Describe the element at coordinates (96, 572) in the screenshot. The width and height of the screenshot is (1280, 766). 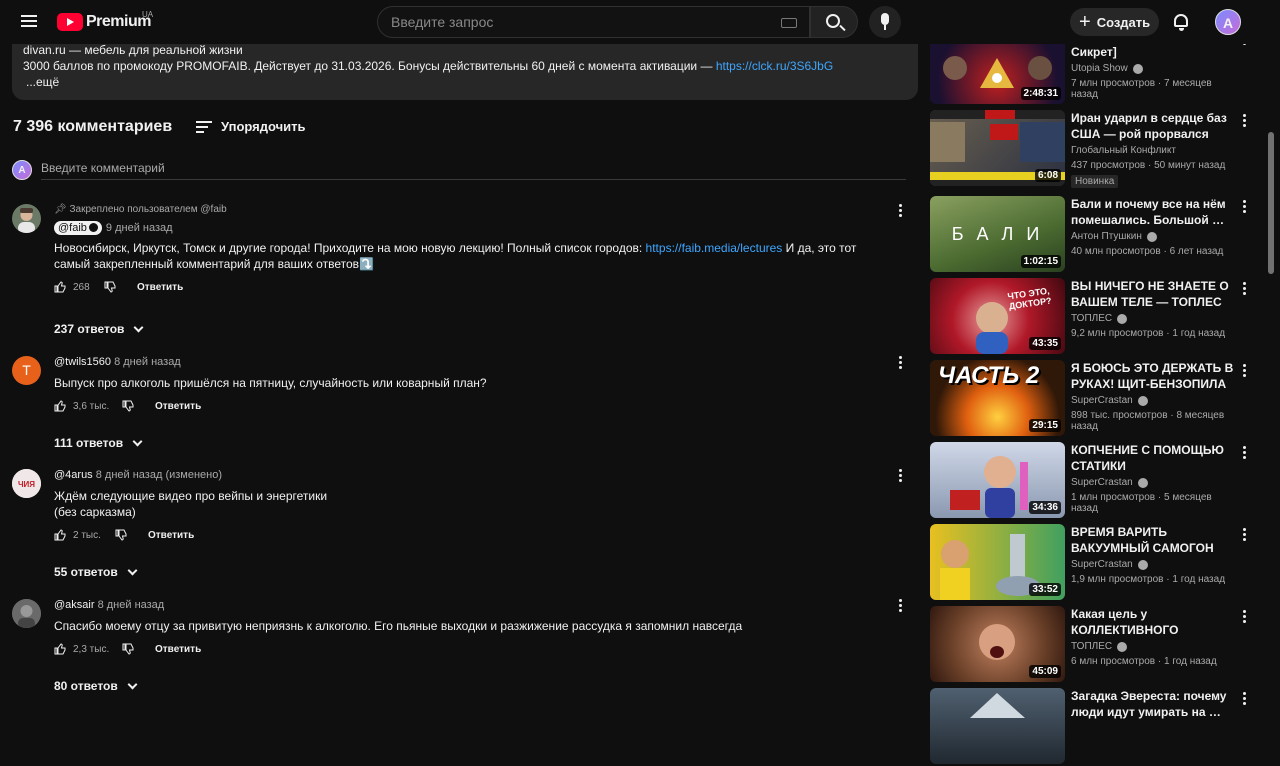
I see `show-replies-button: 55 ответов` at that location.